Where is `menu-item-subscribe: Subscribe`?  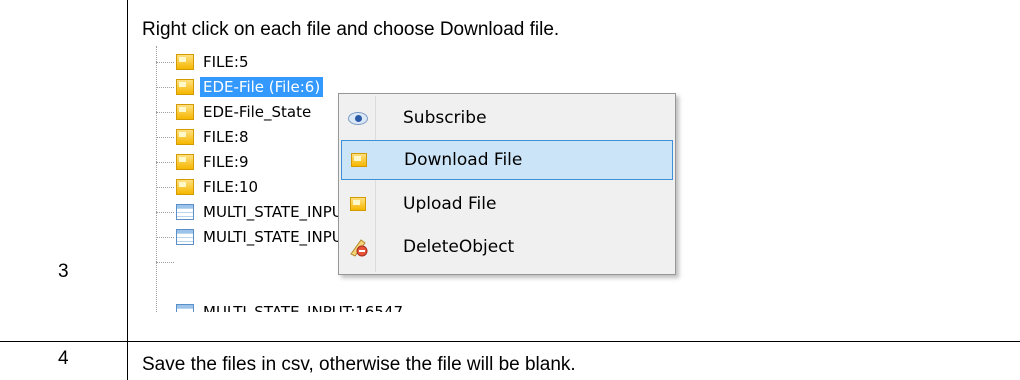
menu-item-subscribe: Subscribe is located at coordinates (507, 118).